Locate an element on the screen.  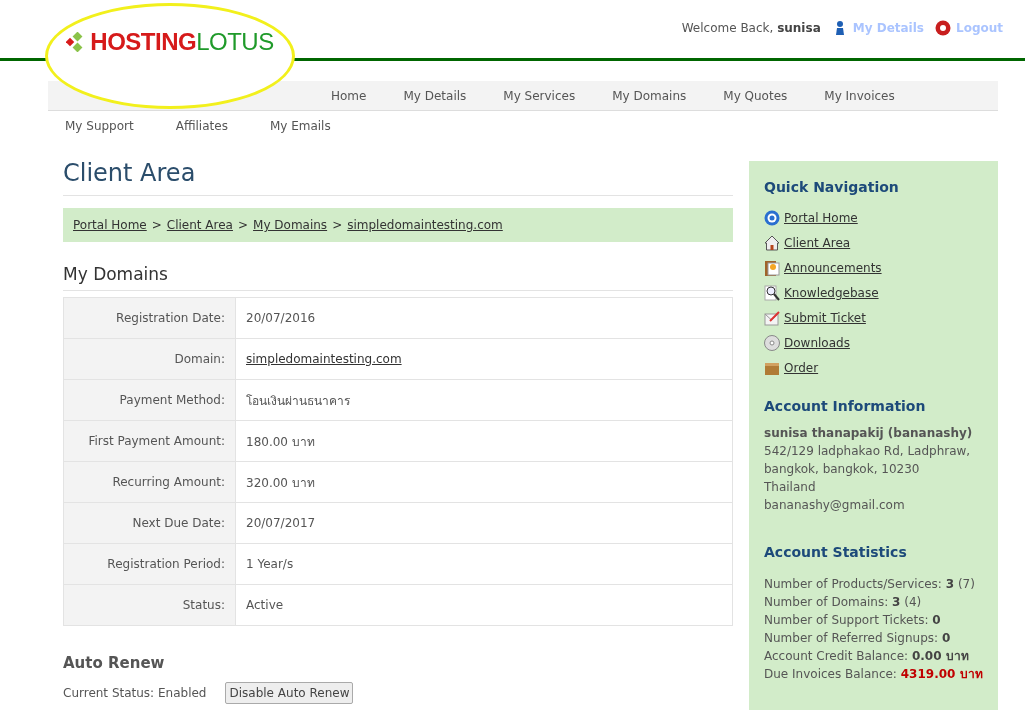
breadcrumb-link: Portal Home is located at coordinates (110, 225).